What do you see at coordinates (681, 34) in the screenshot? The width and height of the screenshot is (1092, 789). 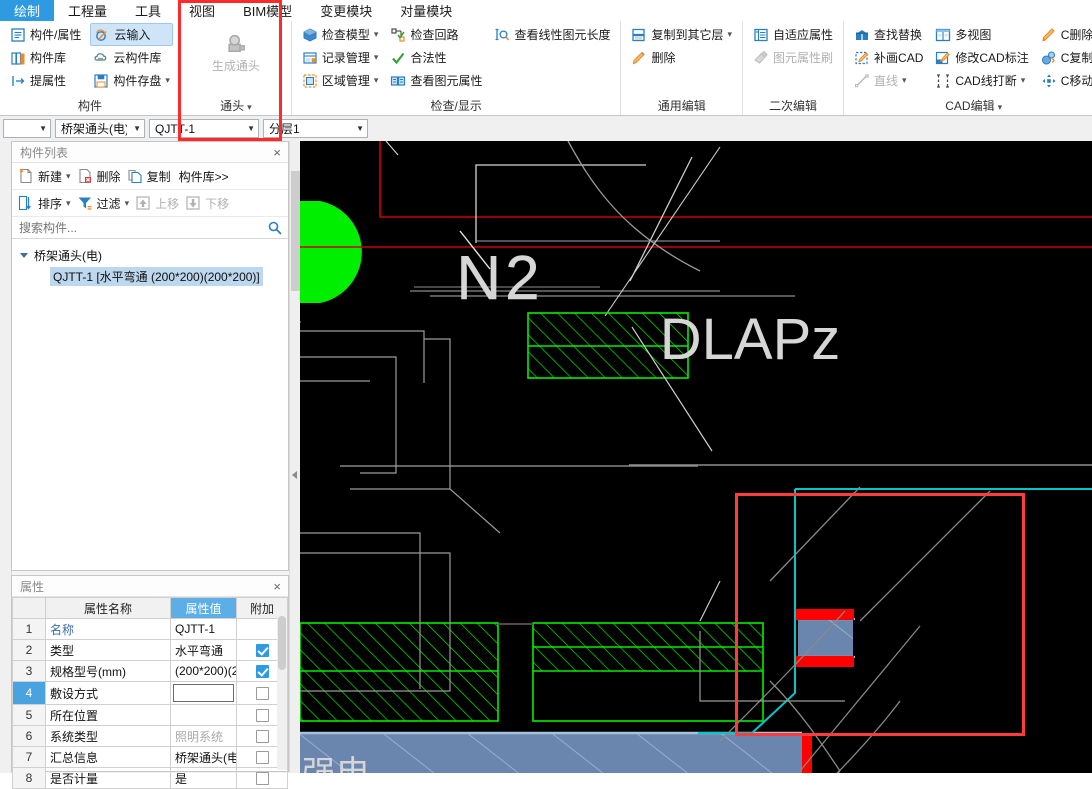 I see `ribbon-button-copy-to-layer: 复制到其它层 ▾` at bounding box center [681, 34].